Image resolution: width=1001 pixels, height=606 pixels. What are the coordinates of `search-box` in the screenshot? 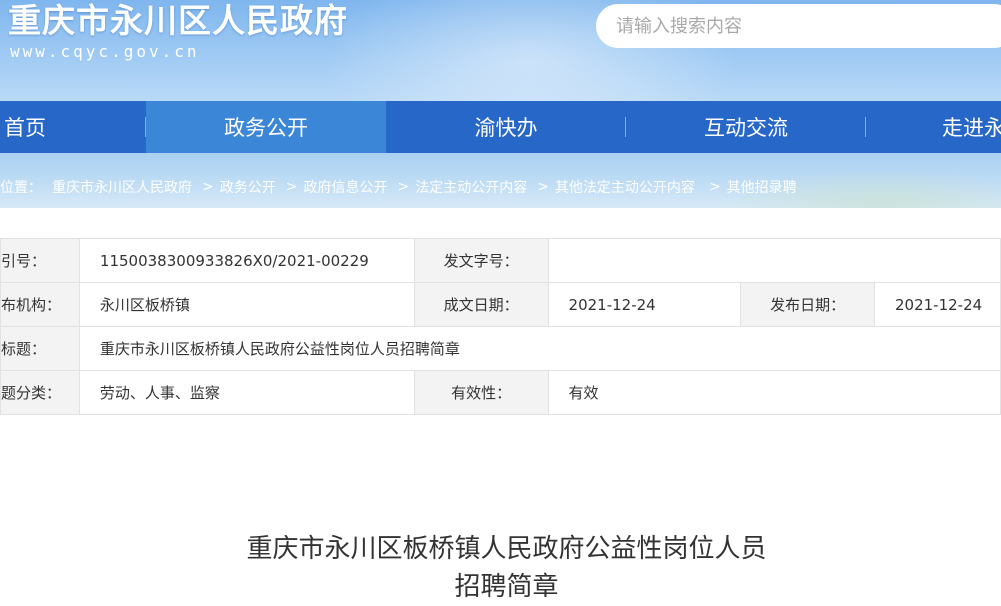 It's located at (798, 26).